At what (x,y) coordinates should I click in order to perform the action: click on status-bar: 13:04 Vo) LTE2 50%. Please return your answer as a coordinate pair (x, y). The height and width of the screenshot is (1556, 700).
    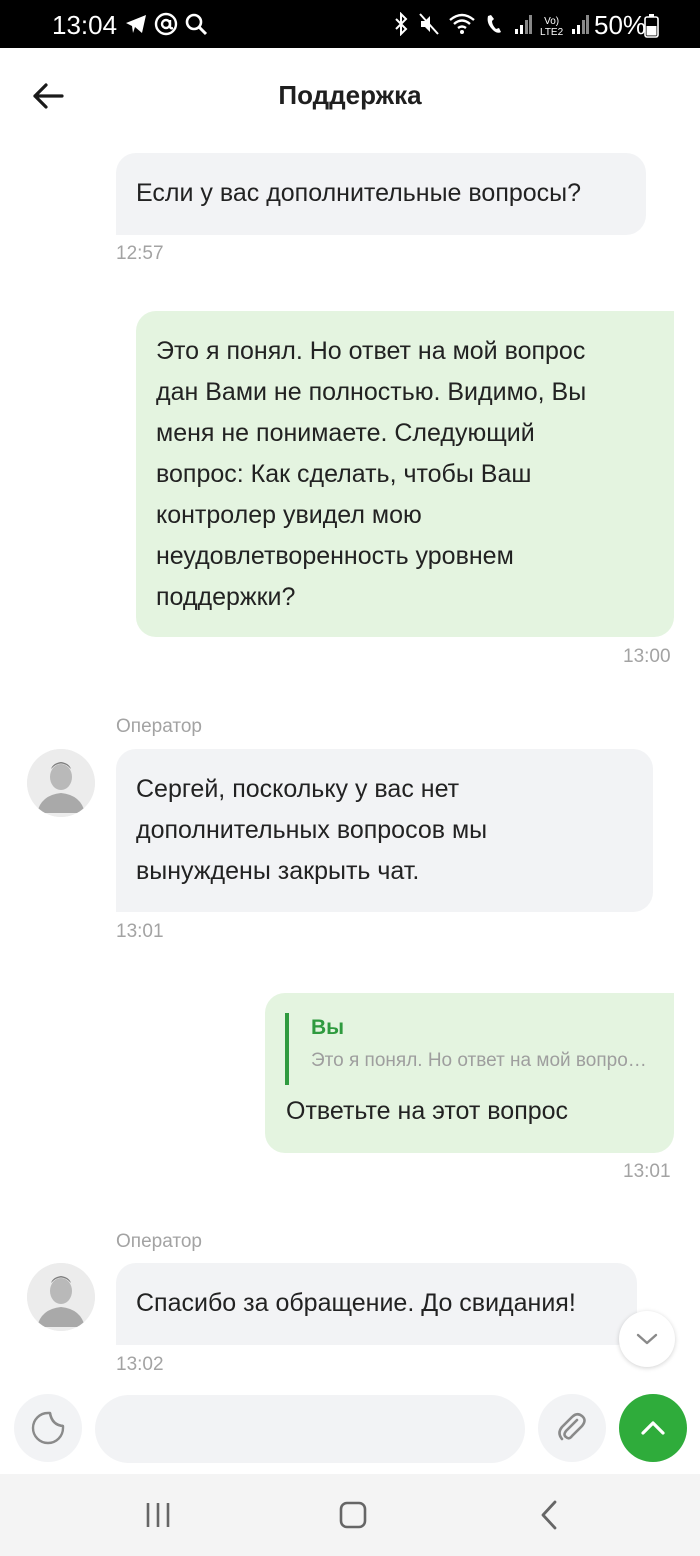
    Looking at the image, I should click on (350, 24).